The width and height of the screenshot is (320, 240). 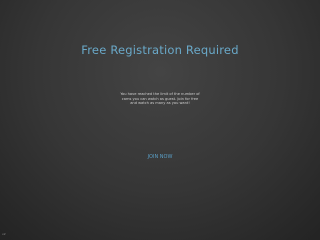 I want to click on modal-title: Free Registration Required, so click(x=160, y=50).